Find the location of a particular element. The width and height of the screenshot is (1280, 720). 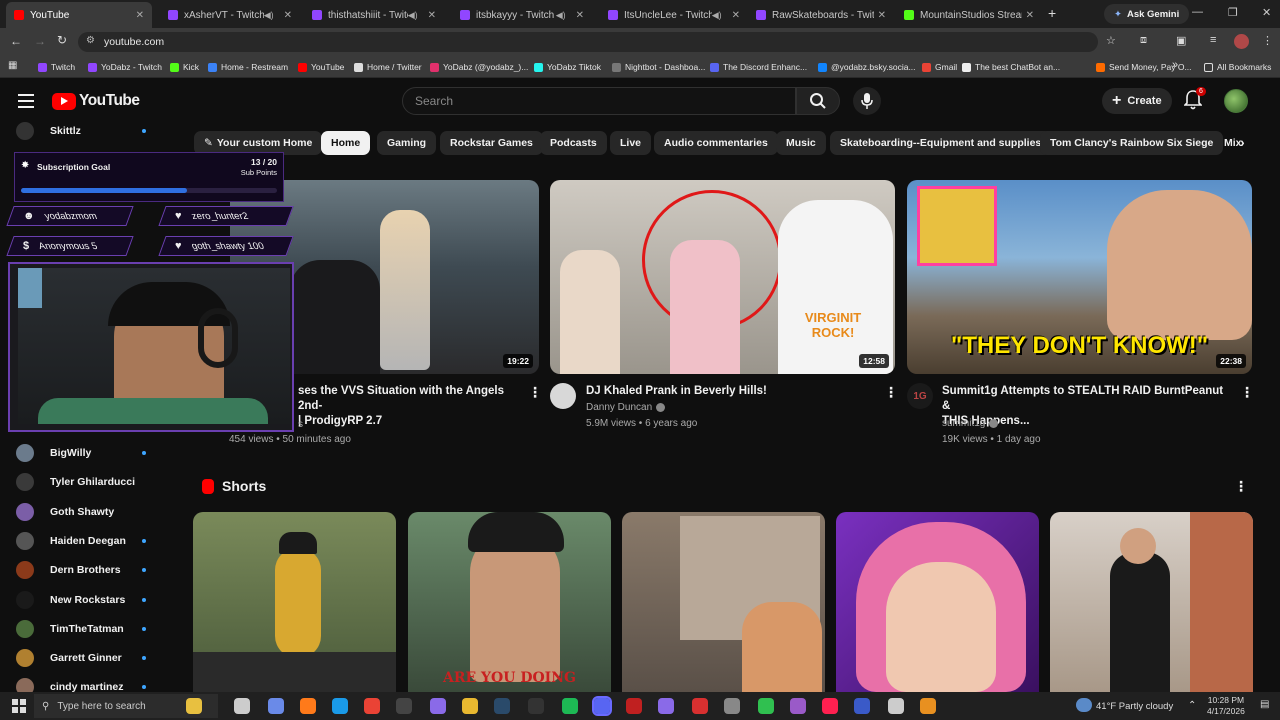

sidebar-item-skittlz: Skittlz is located at coordinates (81, 131).